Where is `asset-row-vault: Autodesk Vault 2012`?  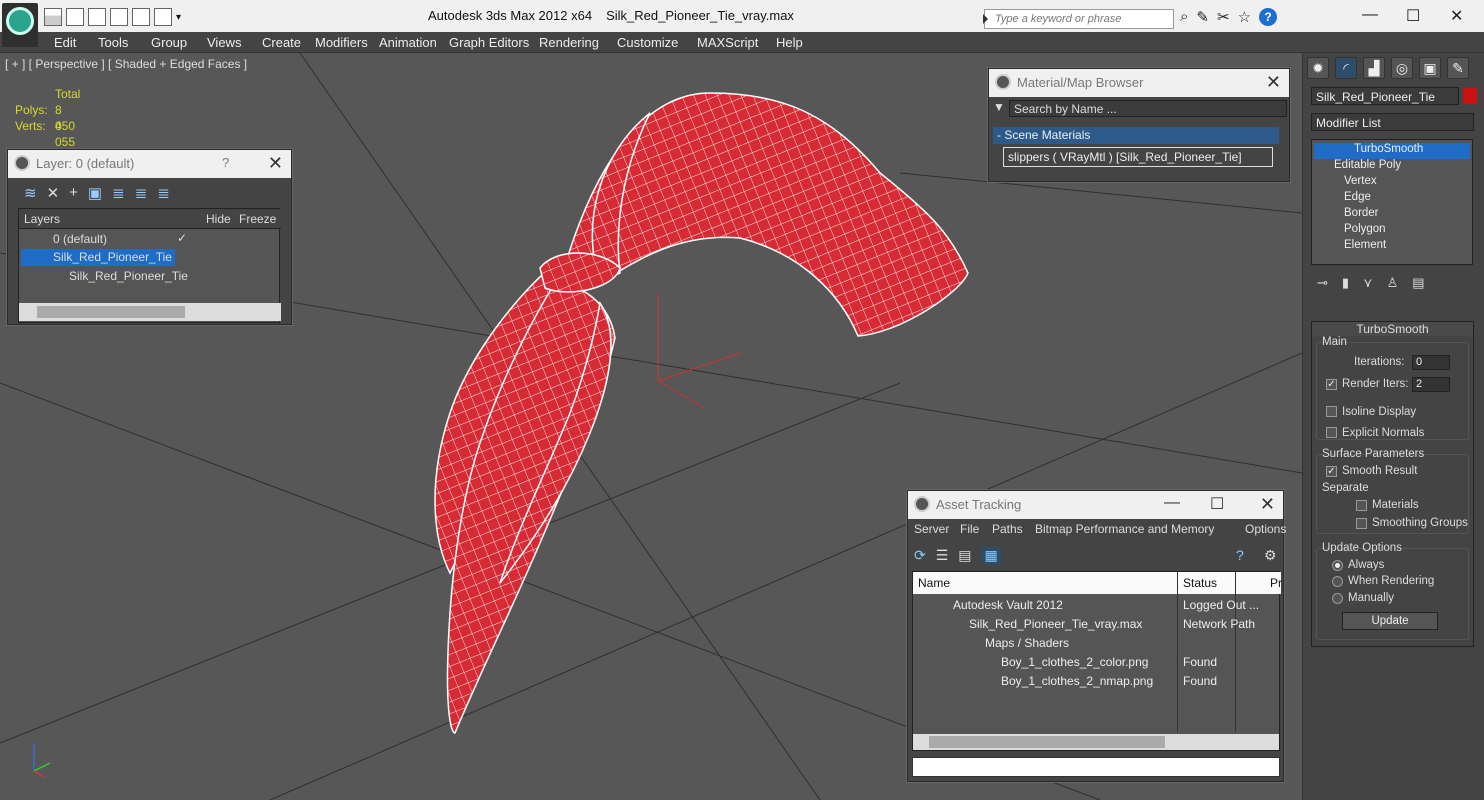
asset-row-vault: Autodesk Vault 2012 is located at coordinates (1008, 605).